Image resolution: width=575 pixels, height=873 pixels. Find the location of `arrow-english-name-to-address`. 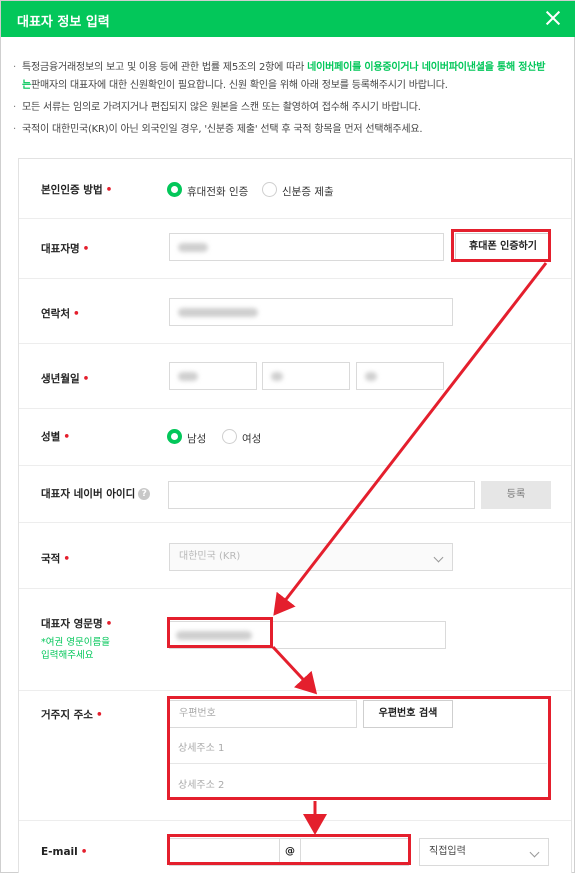

arrow-english-name-to-address is located at coordinates (294, 670).